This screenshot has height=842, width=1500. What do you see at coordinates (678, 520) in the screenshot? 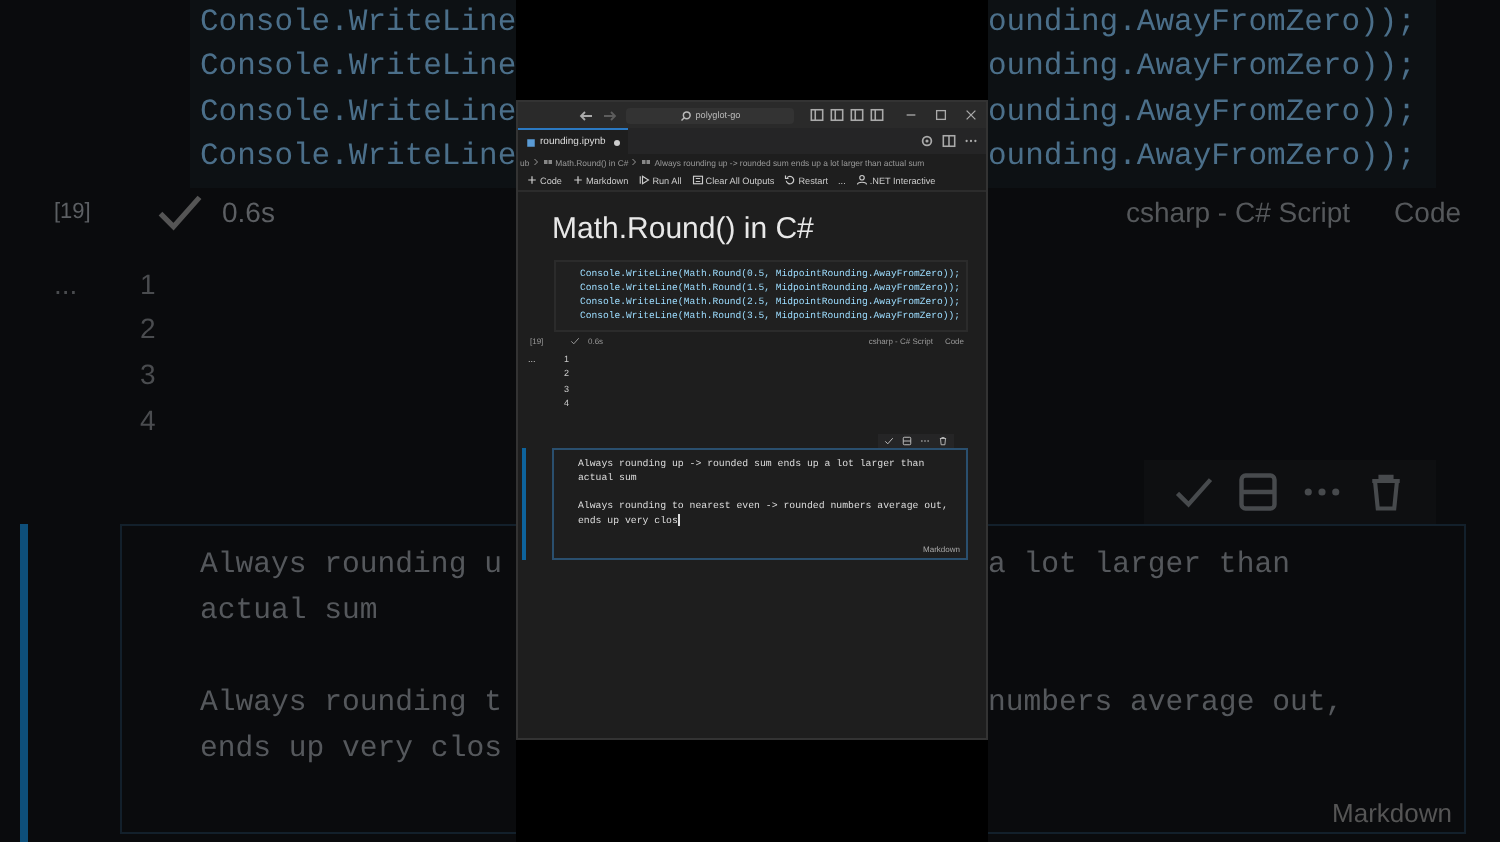
I see `text-cursor` at bounding box center [678, 520].